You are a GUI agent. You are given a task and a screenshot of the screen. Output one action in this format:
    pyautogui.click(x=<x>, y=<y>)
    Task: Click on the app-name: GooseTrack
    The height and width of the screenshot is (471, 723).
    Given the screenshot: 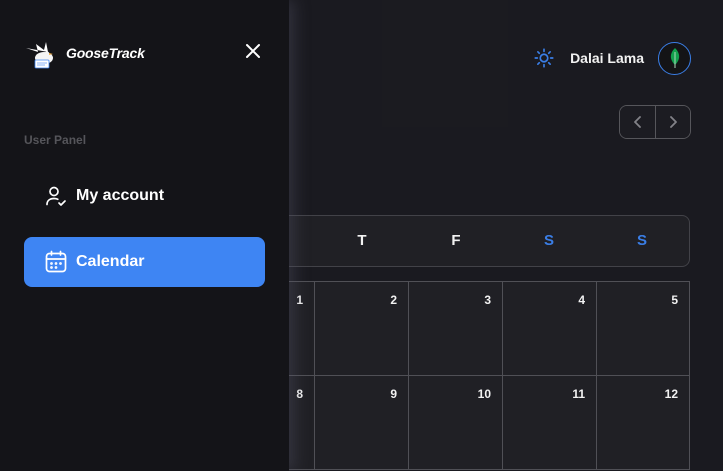 What is the action you would take?
    pyautogui.click(x=105, y=53)
    